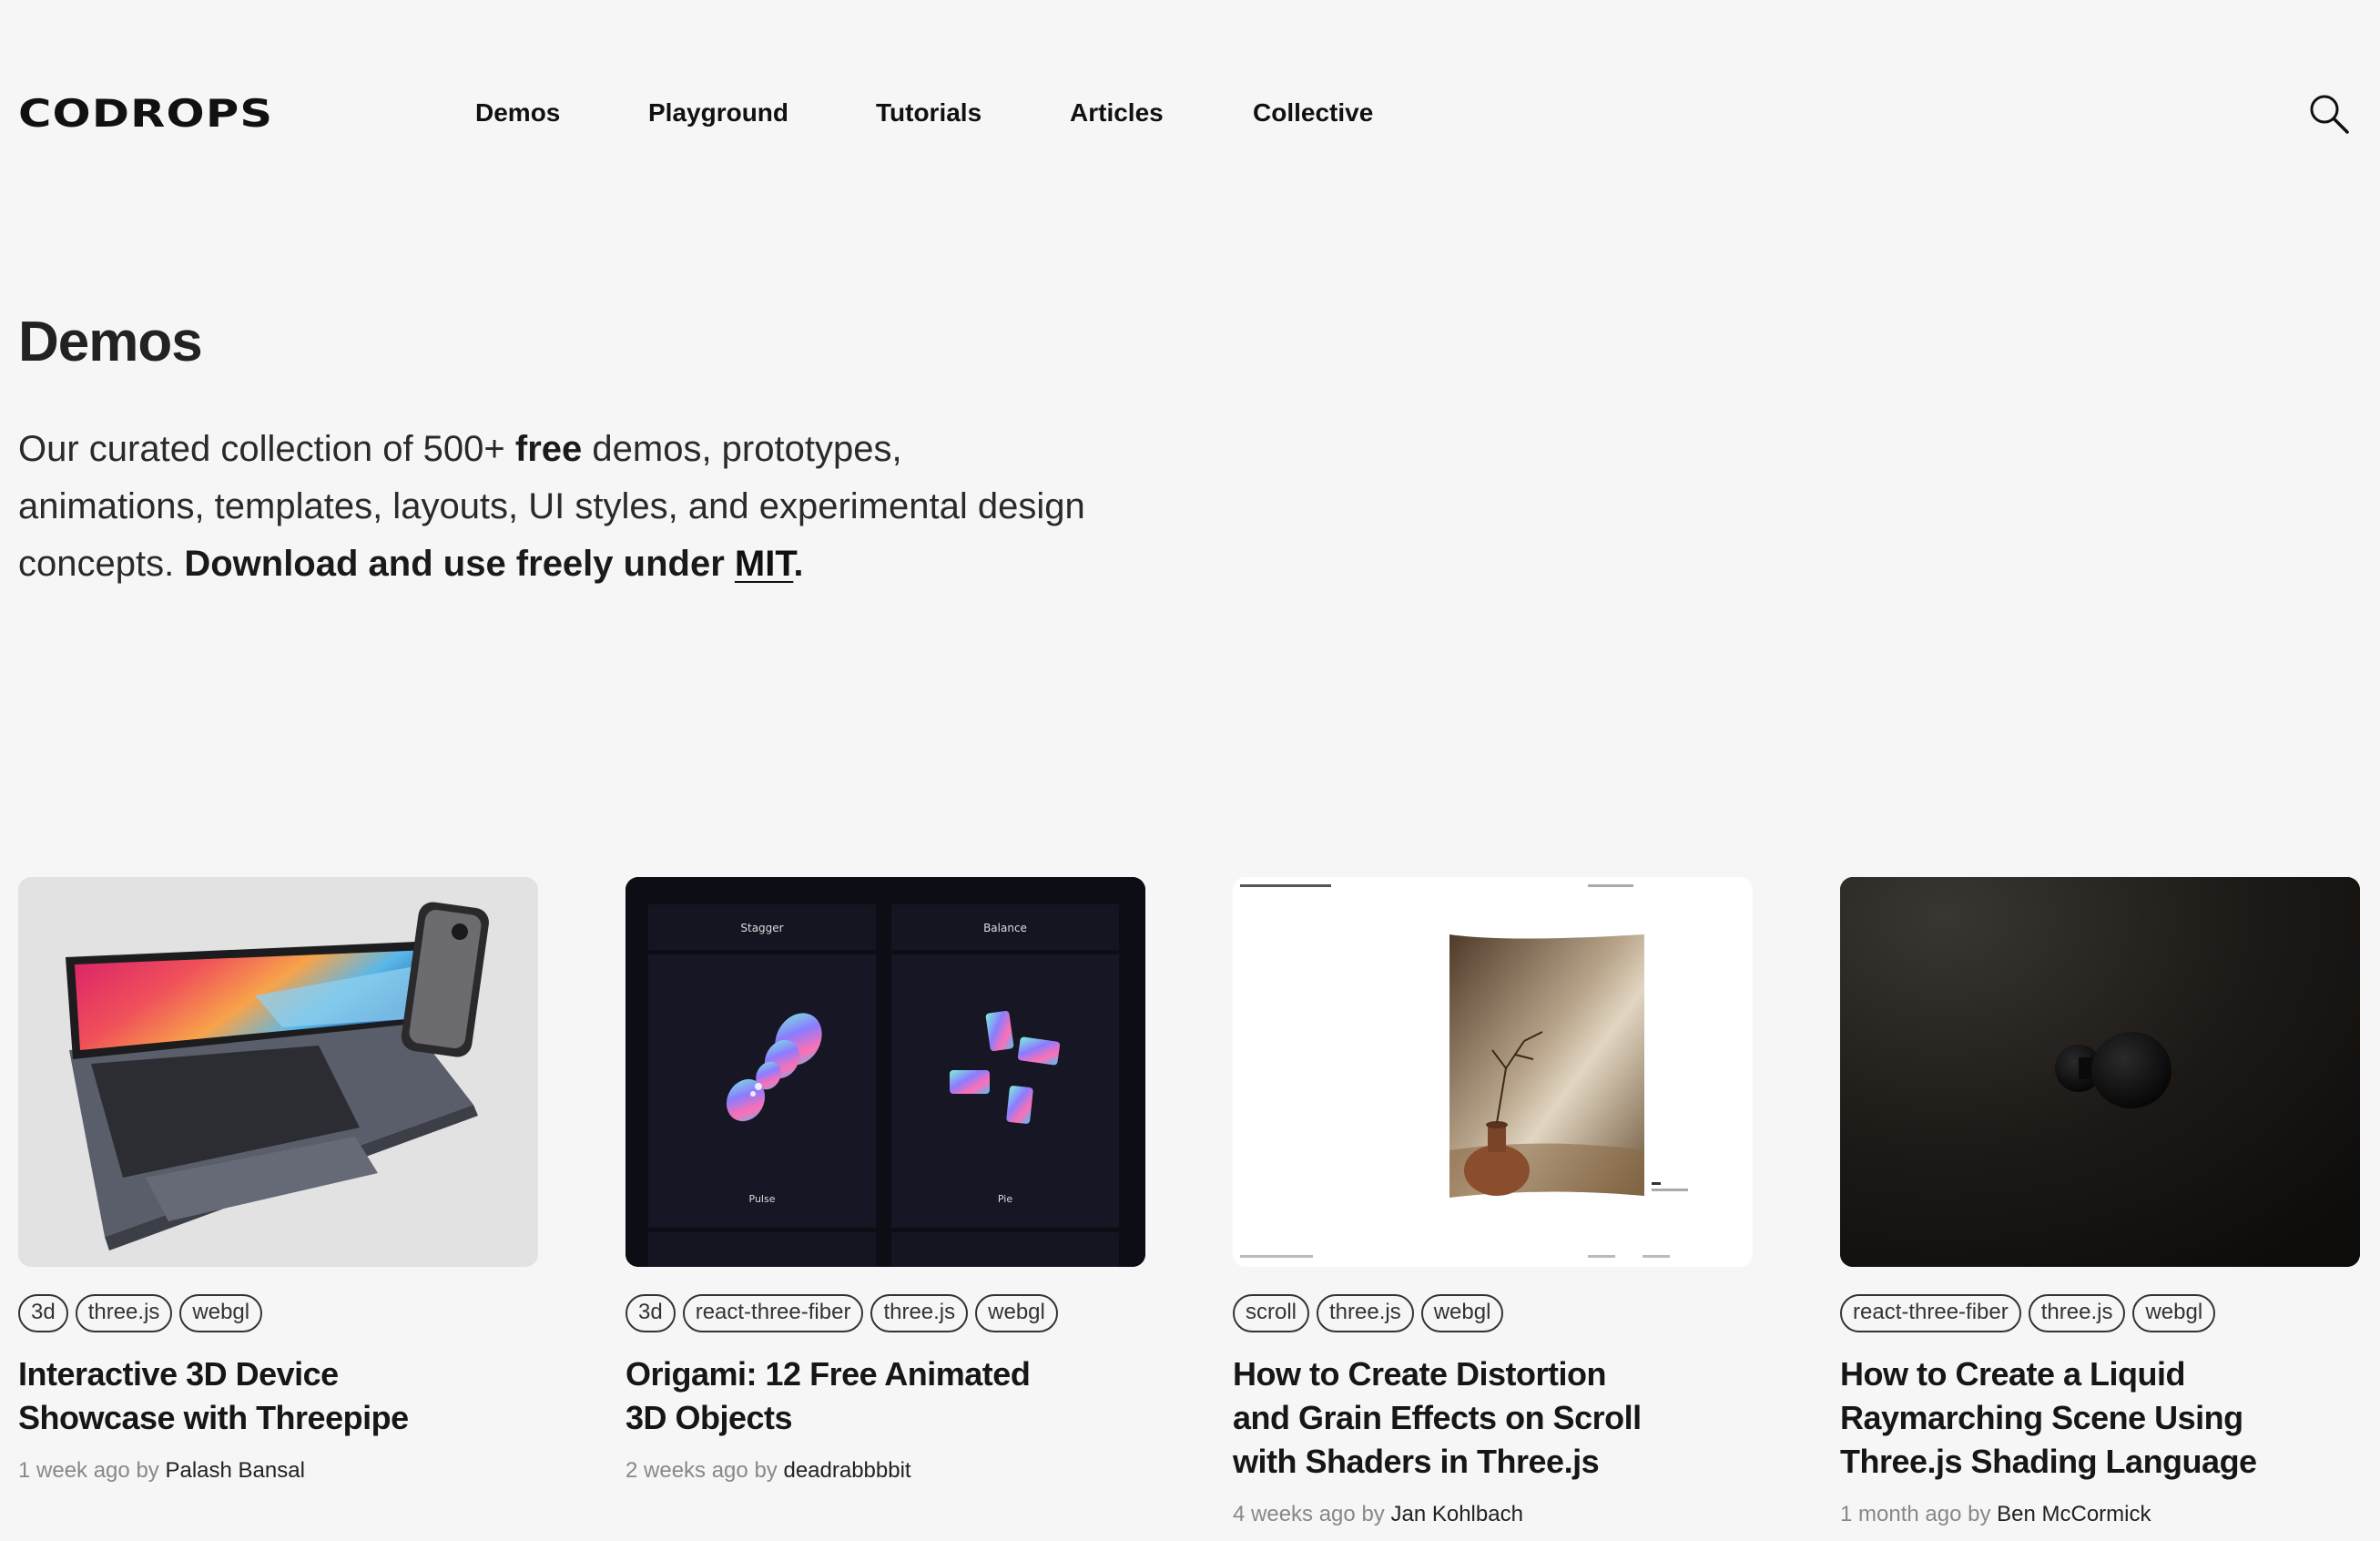 The image size is (2380, 1541). I want to click on panel-label: Pulse, so click(763, 1199).